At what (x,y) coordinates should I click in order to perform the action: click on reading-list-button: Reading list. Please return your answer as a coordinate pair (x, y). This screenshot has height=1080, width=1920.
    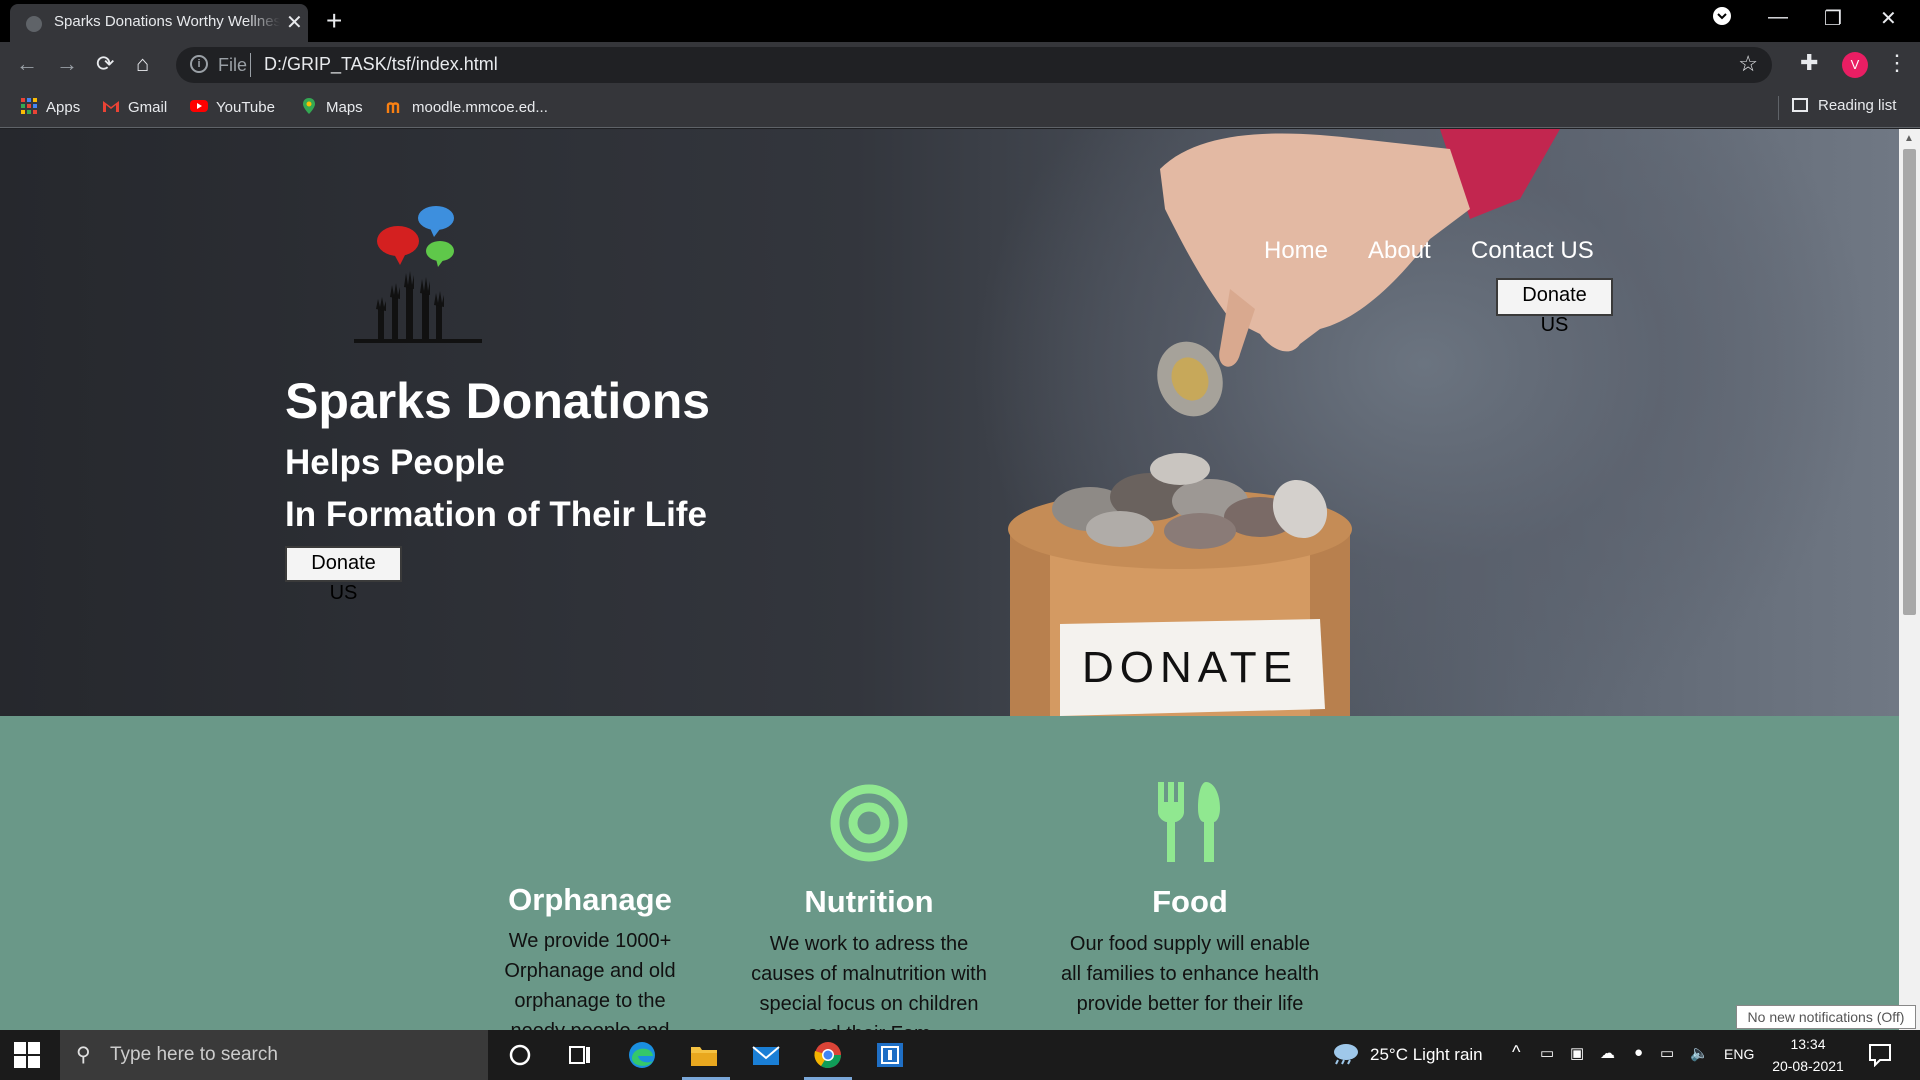
    Looking at the image, I should click on (1844, 105).